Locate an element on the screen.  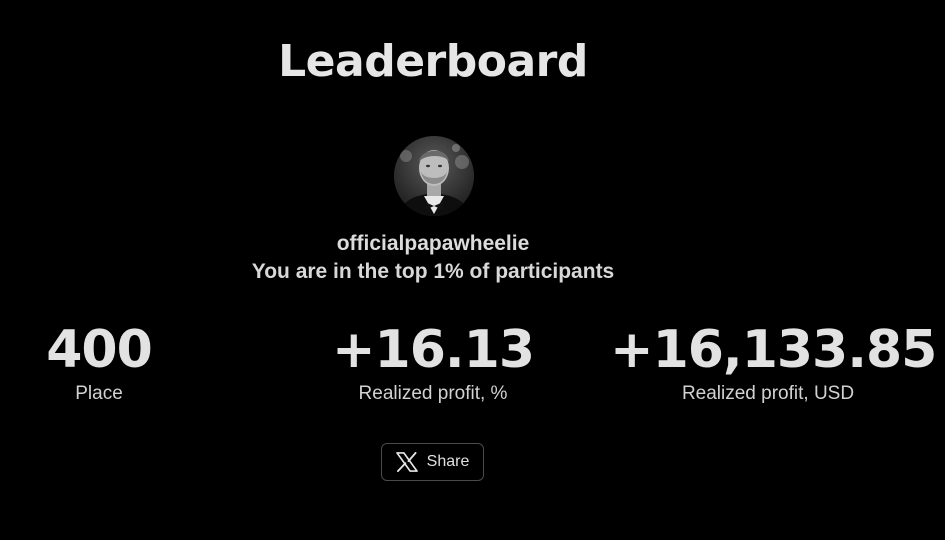
page-title: Leaderboard is located at coordinates (433, 61).